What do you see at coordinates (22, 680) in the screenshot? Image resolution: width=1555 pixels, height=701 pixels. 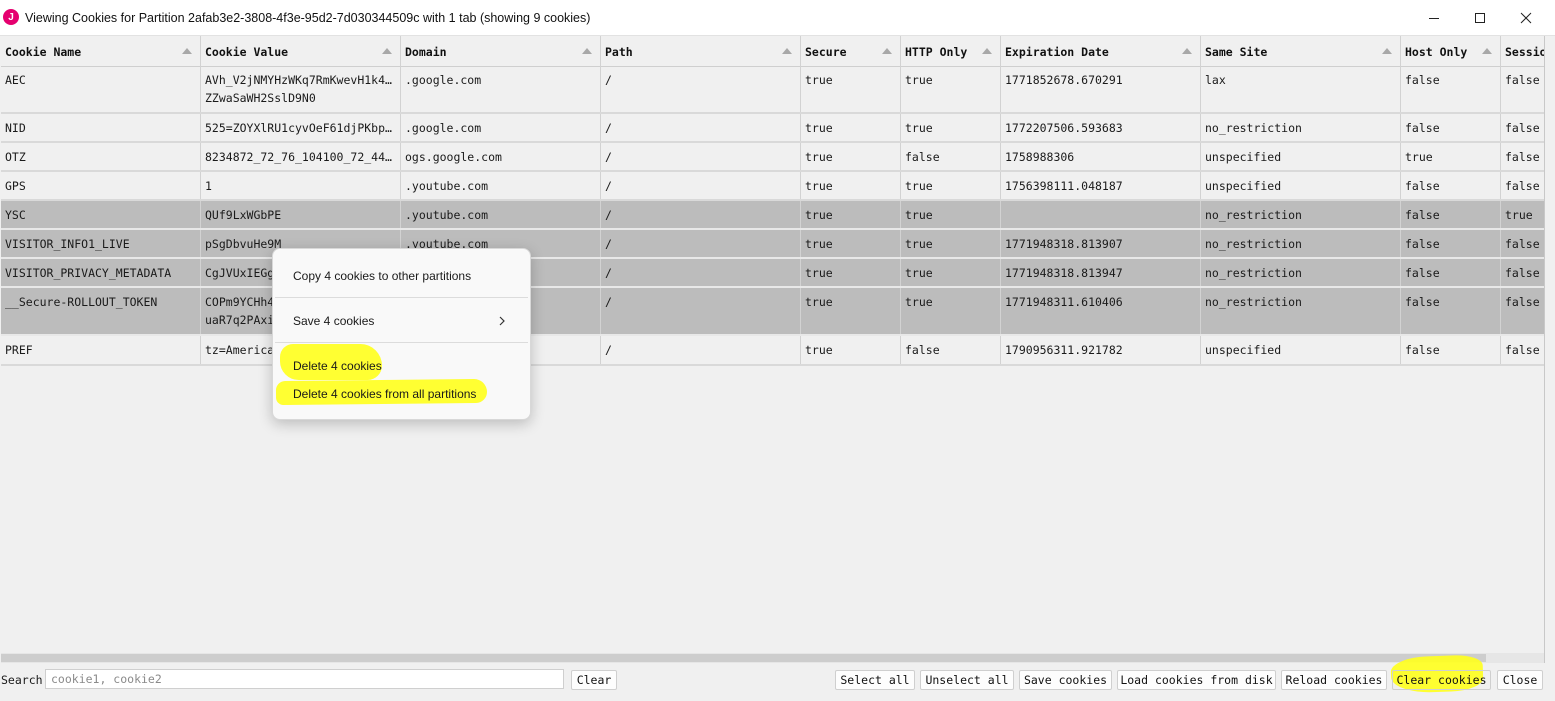 I see `search-label: Search` at bounding box center [22, 680].